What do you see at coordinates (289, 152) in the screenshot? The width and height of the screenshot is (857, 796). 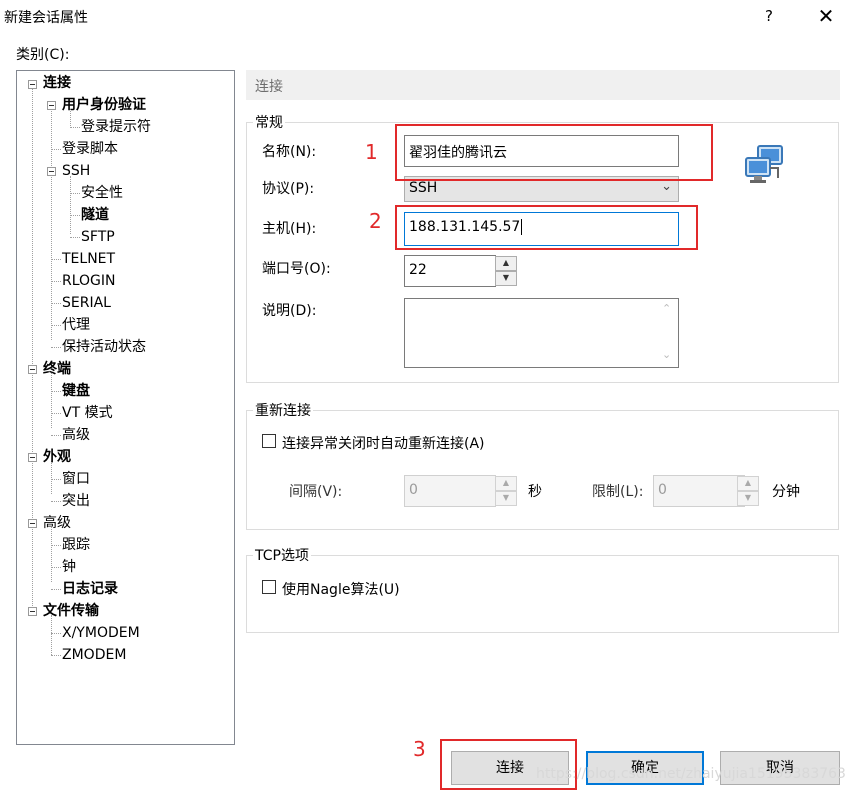 I see `name-label: 名称(N):` at bounding box center [289, 152].